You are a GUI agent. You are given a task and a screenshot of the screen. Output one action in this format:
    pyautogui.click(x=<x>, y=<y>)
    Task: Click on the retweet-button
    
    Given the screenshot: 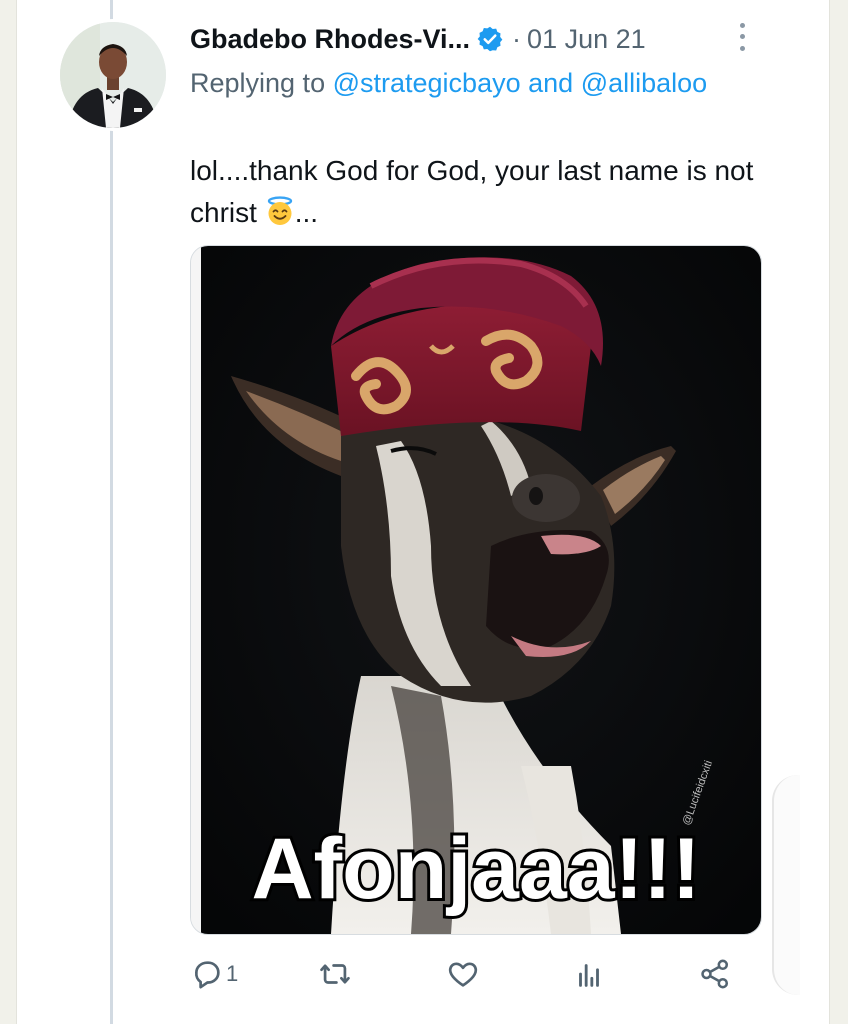 What is the action you would take?
    pyautogui.click(x=335, y=974)
    